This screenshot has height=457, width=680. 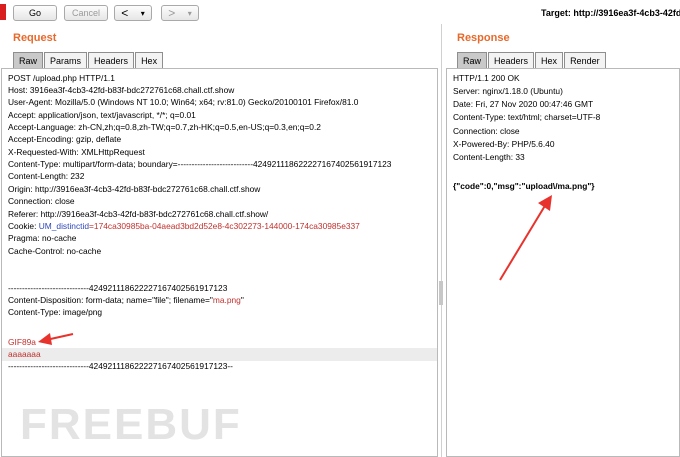 I want to click on arrow-to-gif-header, so click(x=56, y=339).